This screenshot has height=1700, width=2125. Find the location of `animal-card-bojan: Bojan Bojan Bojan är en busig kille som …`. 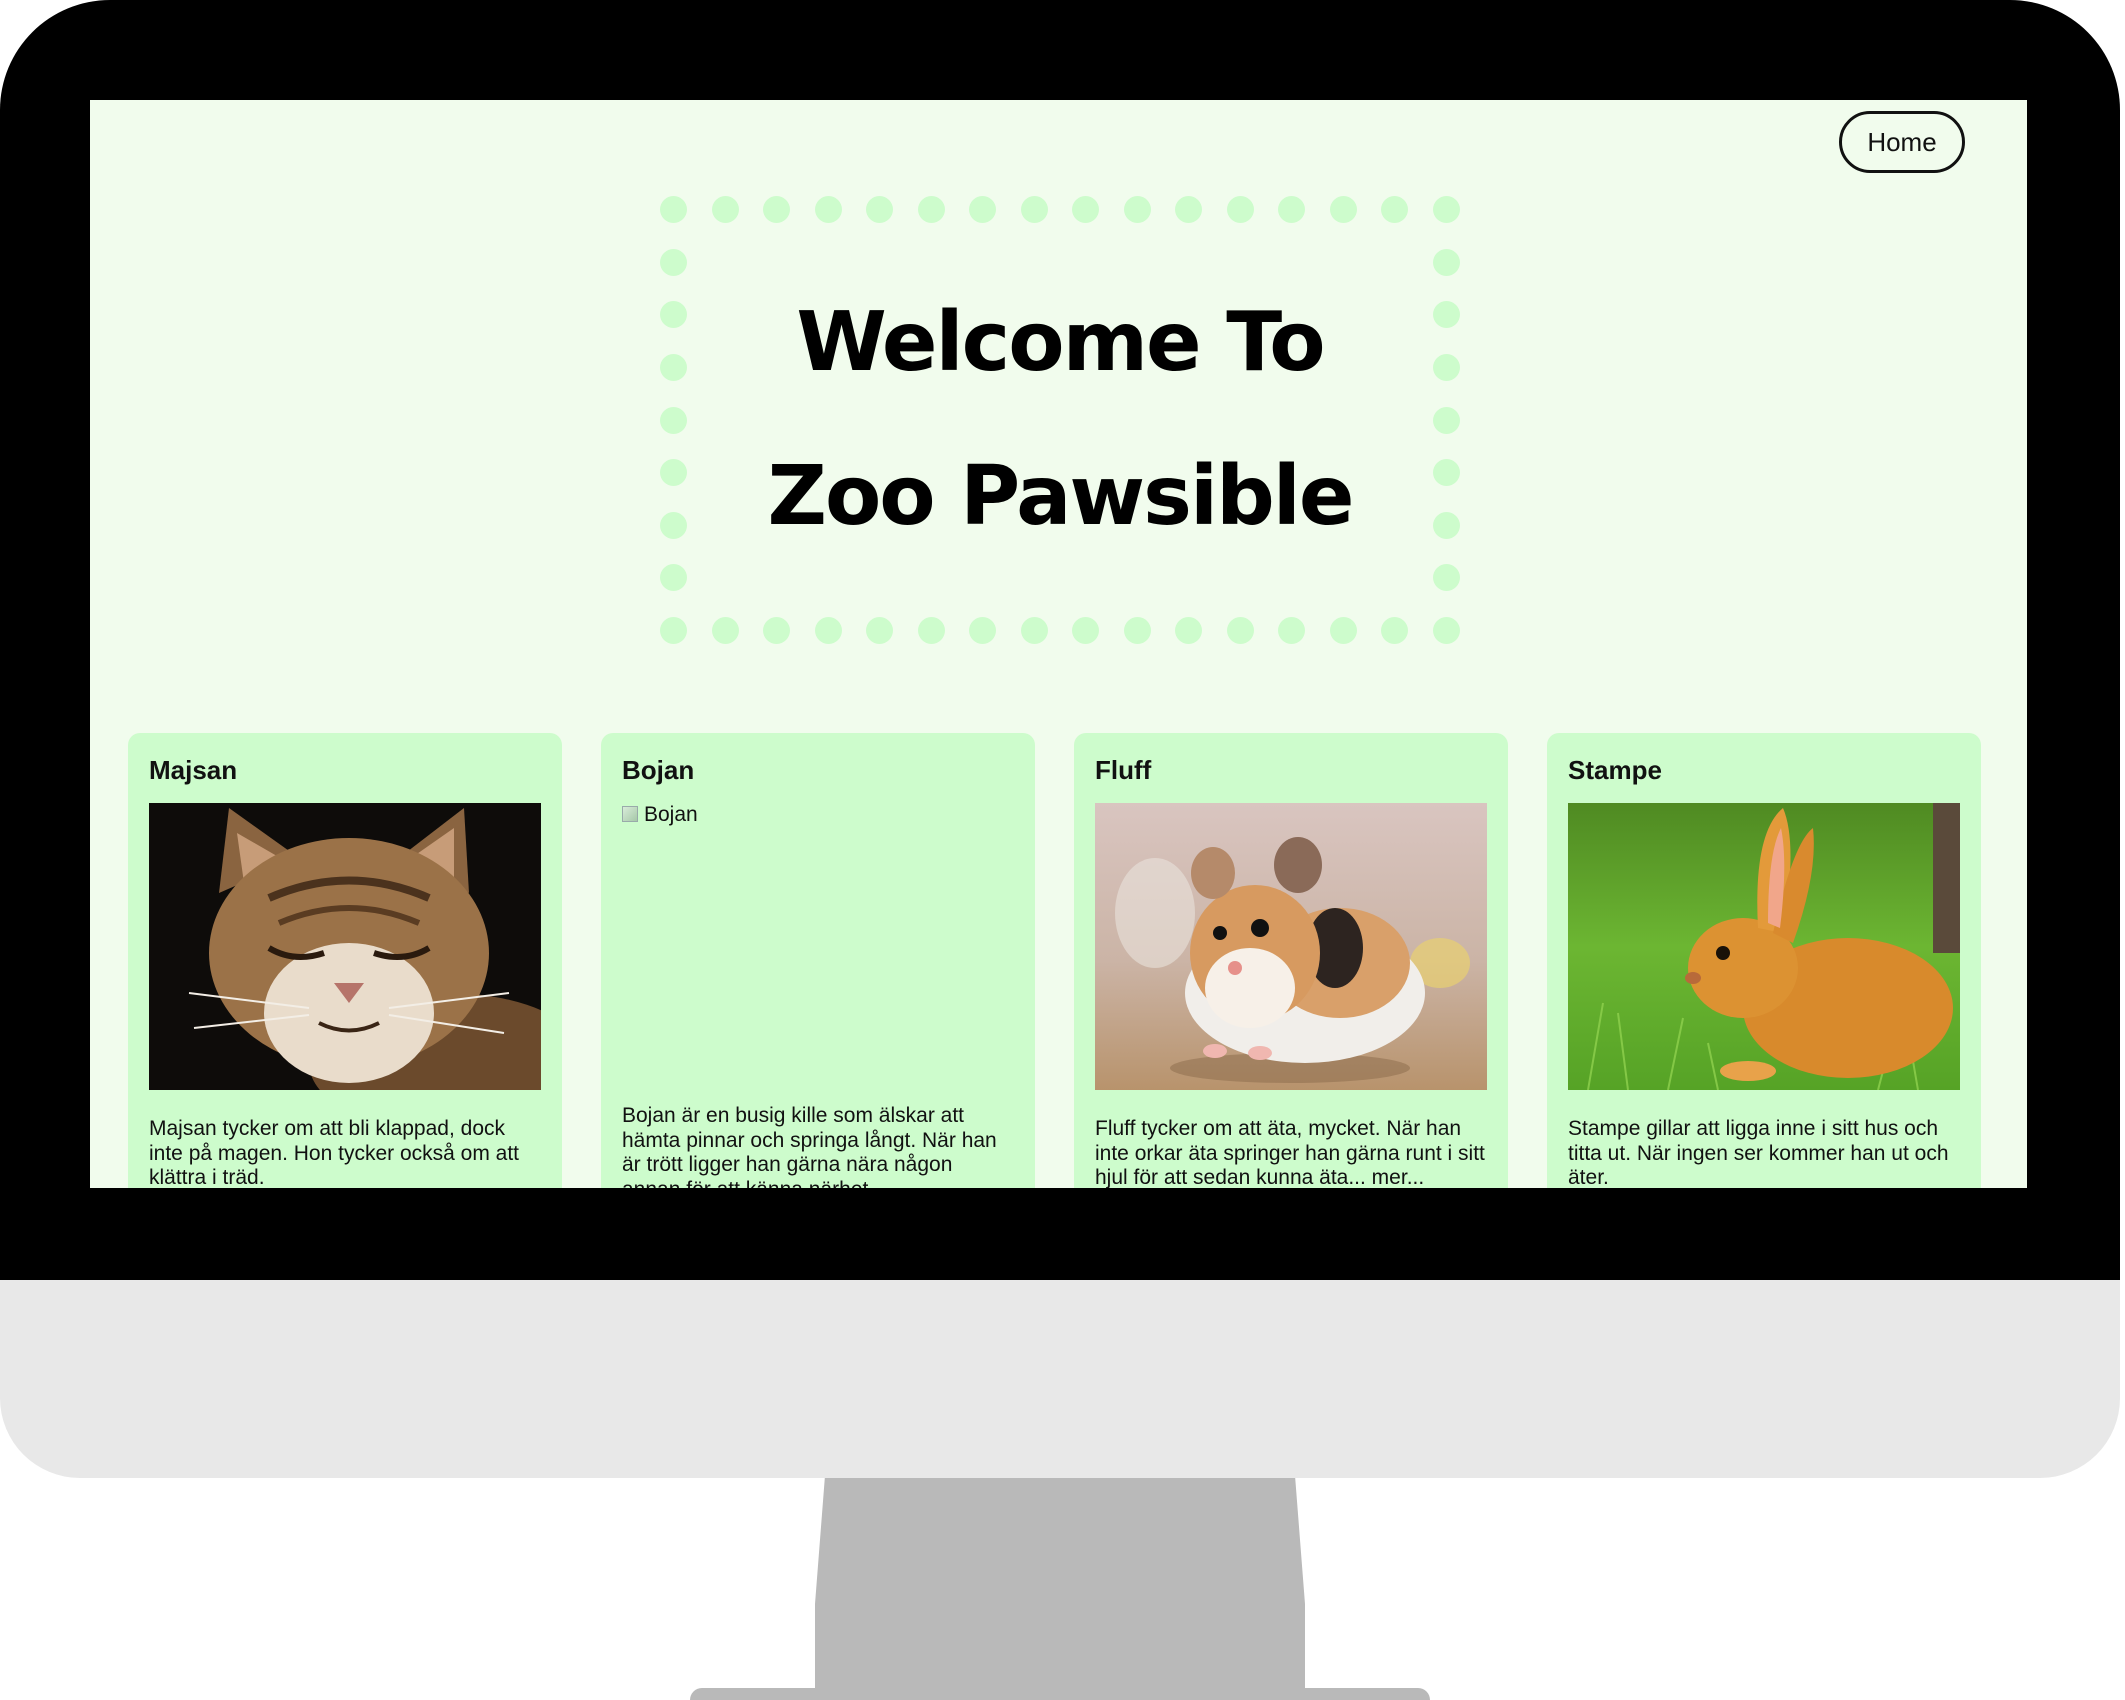

animal-card-bojan: Bojan Bojan Bojan är en busig kille som … is located at coordinates (818, 960).